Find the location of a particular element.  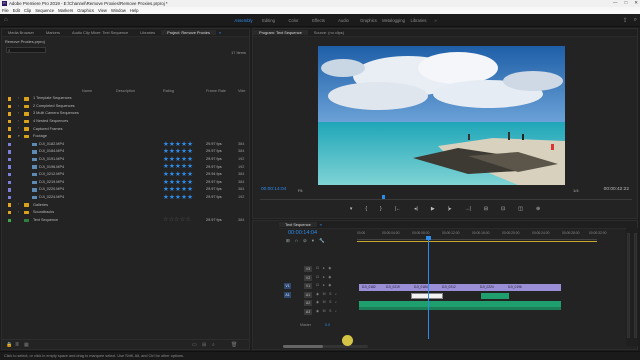

project-item-row: DJI_0182.MP4 ★★★★★ 29.97 fps 384 is located at coordinates (125, 145).